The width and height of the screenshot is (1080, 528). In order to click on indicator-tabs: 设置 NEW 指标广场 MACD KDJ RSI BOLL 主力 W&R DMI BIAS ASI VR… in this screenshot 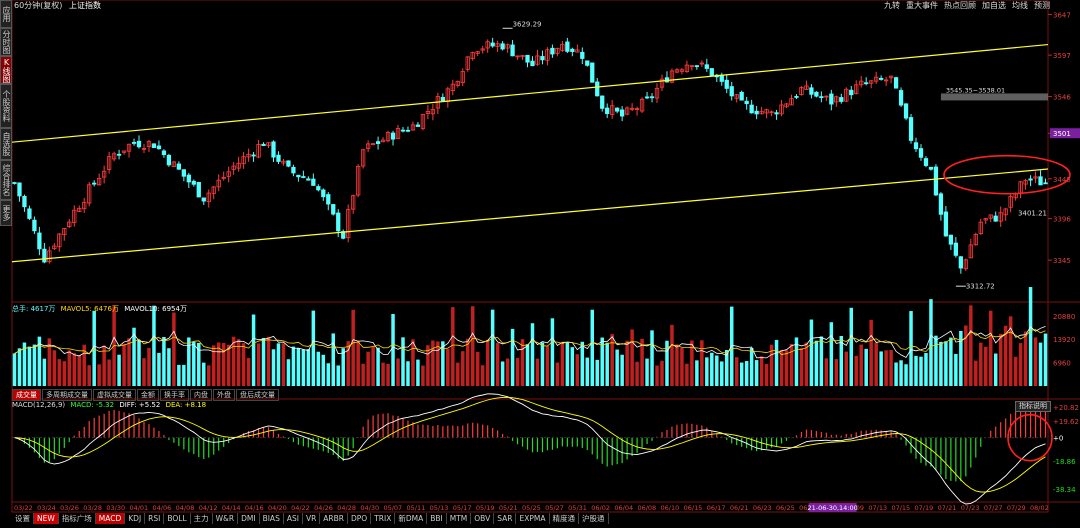, I will do `click(310, 518)`.